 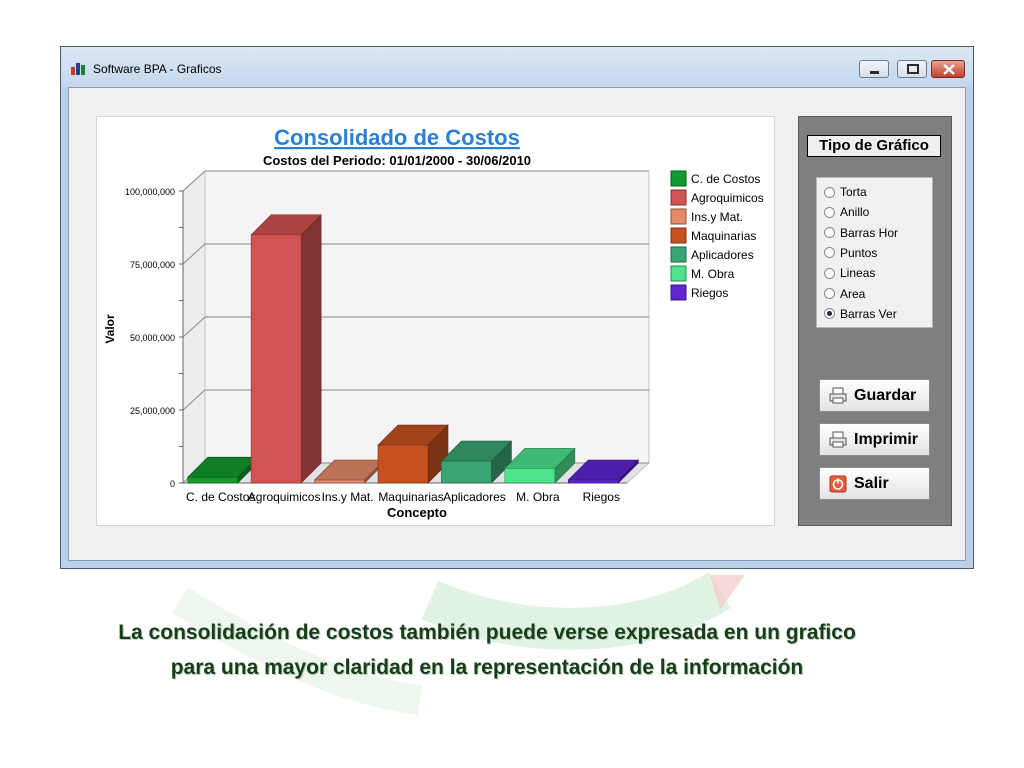 I want to click on radio-option-label: Puntos, so click(x=859, y=252).